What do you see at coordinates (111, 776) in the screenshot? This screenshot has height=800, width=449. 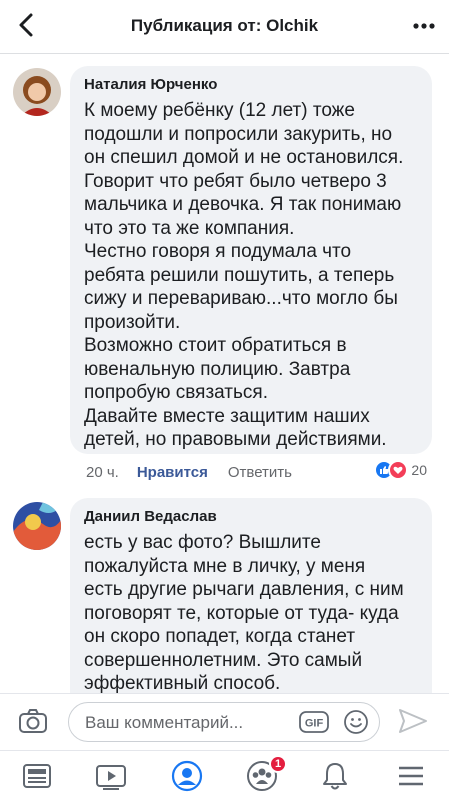 I see `watch-video-icon` at bounding box center [111, 776].